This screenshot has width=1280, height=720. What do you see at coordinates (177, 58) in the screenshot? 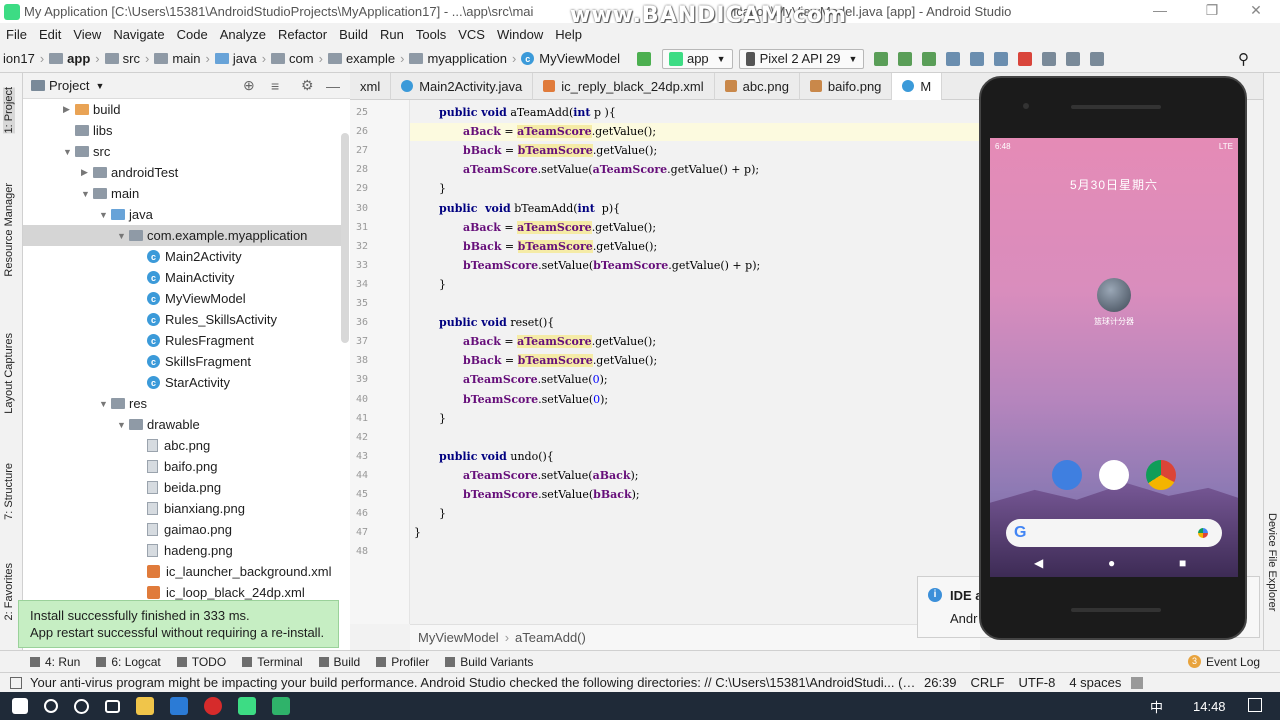
I see `crumb-3: main` at bounding box center [177, 58].